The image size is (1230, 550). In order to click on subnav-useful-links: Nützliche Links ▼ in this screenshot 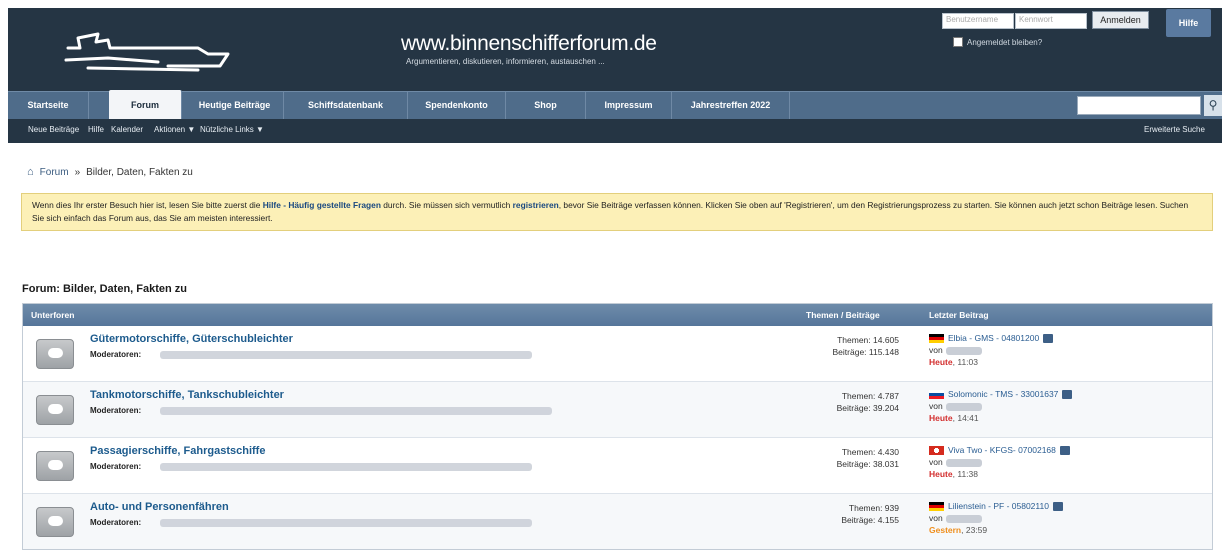, I will do `click(232, 129)`.